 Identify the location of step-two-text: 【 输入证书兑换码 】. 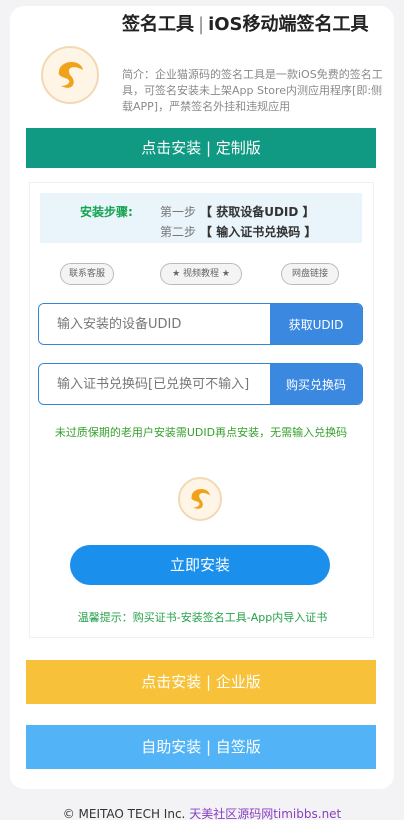
(258, 232).